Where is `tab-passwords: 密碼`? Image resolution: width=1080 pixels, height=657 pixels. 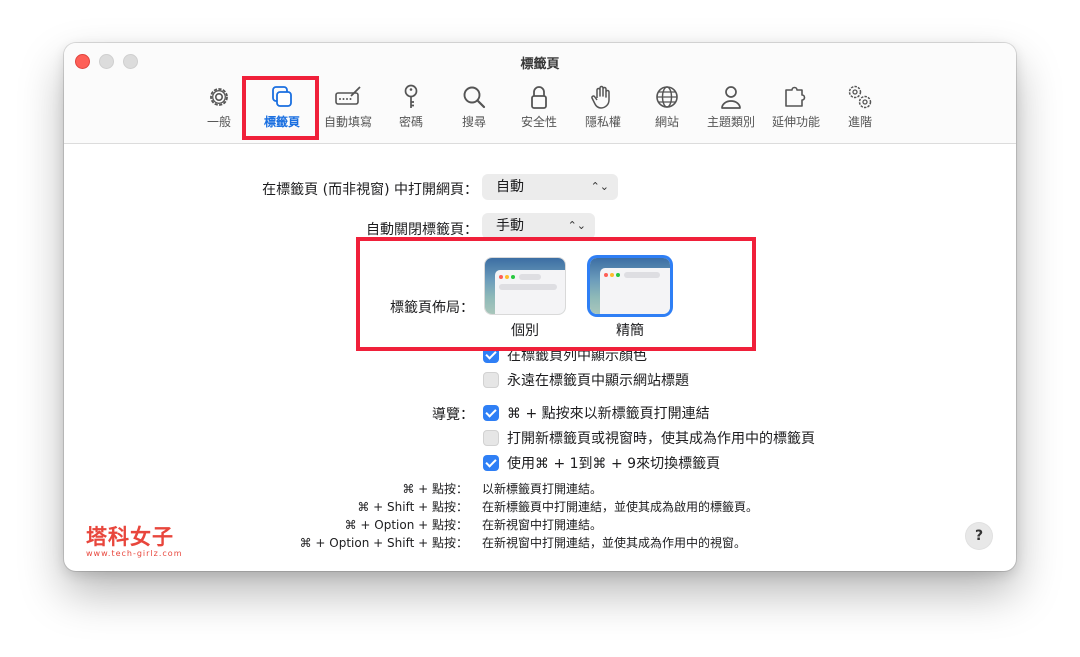 tab-passwords: 密碼 is located at coordinates (411, 107).